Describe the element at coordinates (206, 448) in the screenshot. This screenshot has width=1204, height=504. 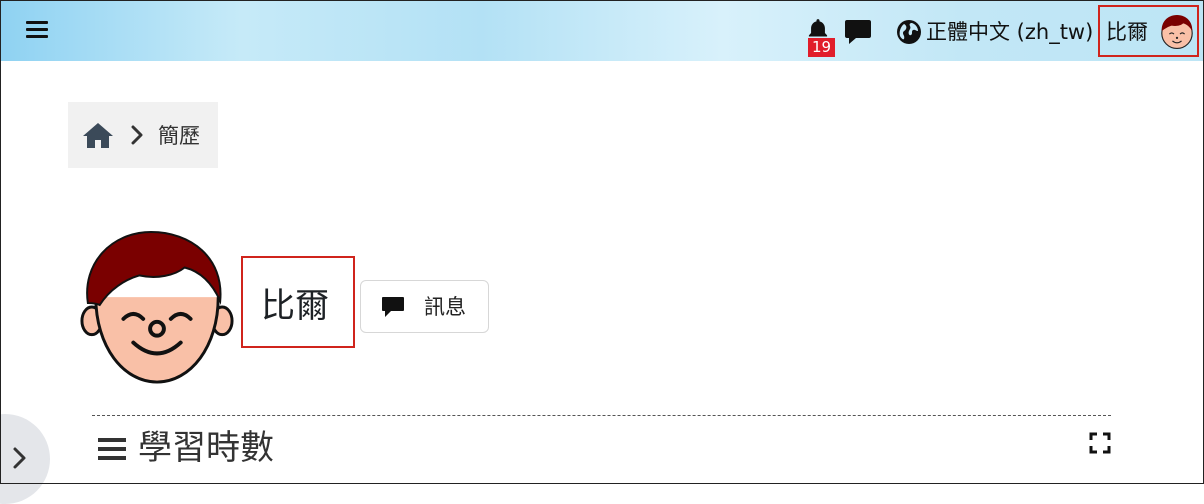
I see `section-title: 學習時數` at that location.